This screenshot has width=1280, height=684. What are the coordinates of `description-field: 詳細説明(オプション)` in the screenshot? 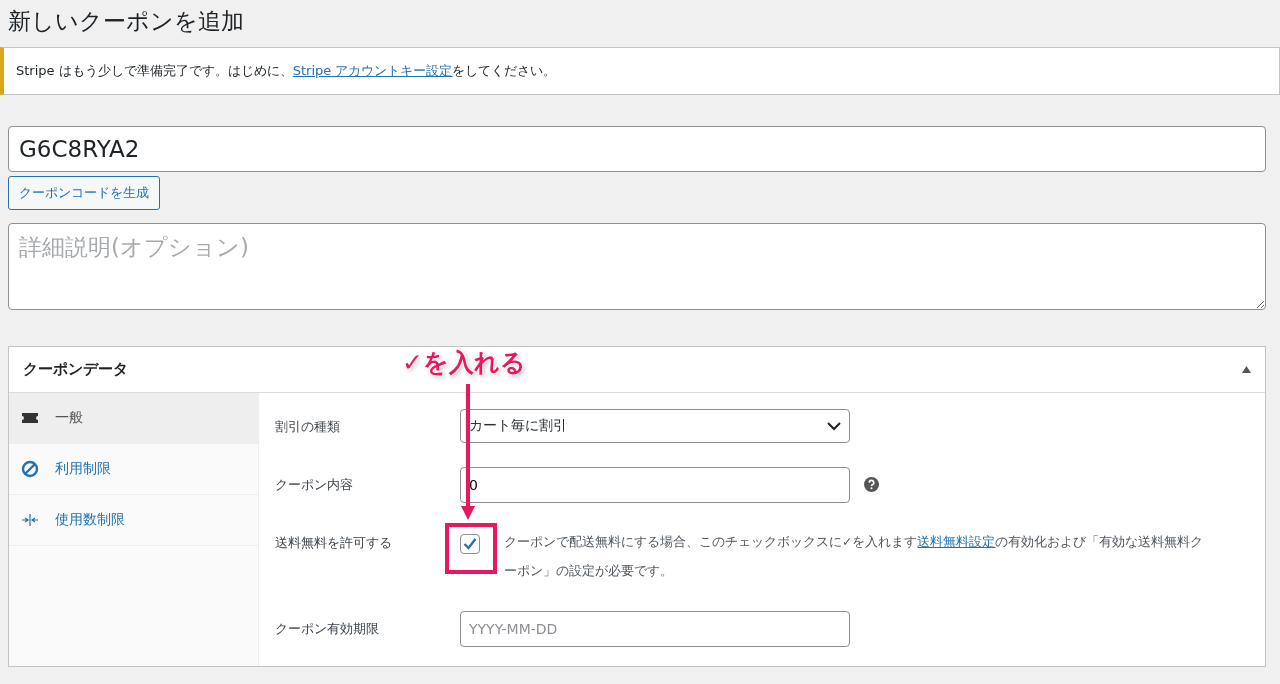 It's located at (637, 266).